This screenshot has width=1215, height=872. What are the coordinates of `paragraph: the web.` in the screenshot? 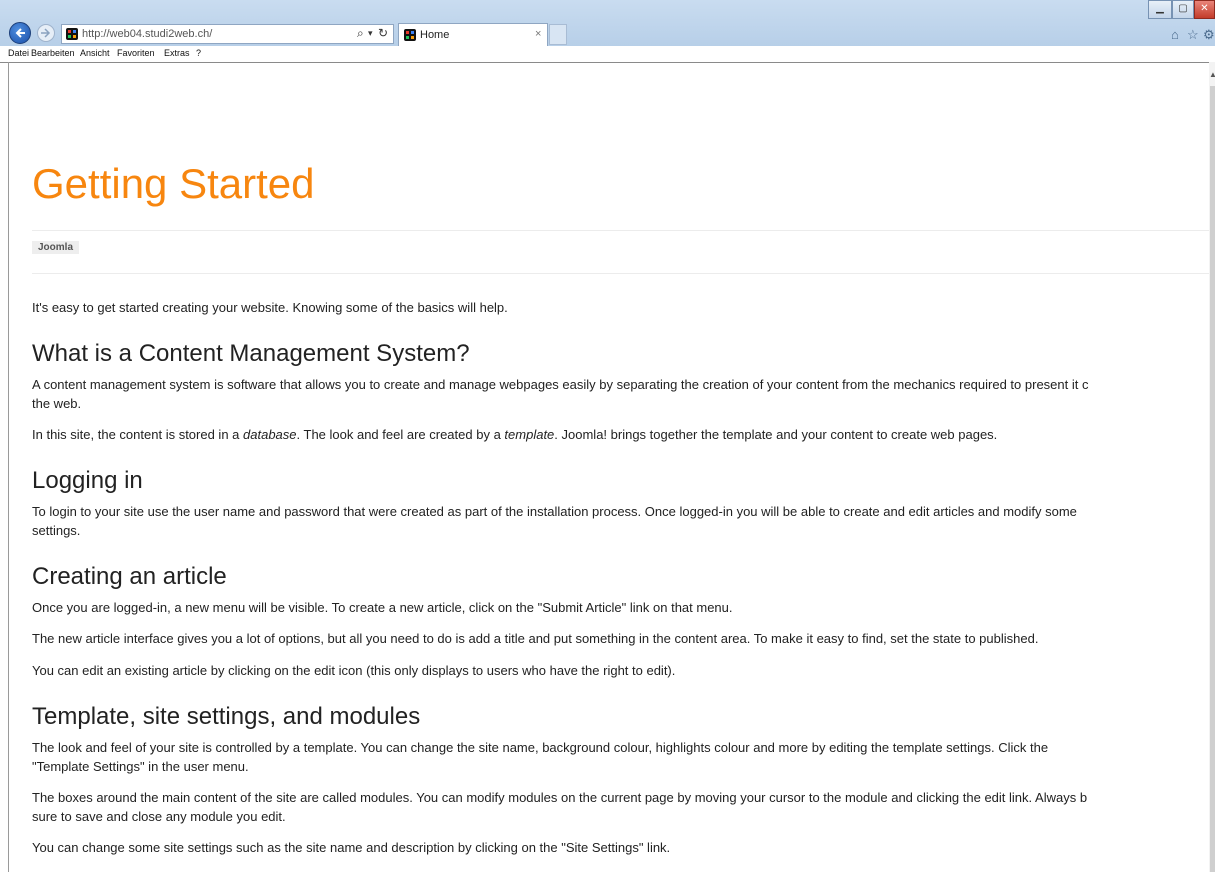 It's located at (57, 403).